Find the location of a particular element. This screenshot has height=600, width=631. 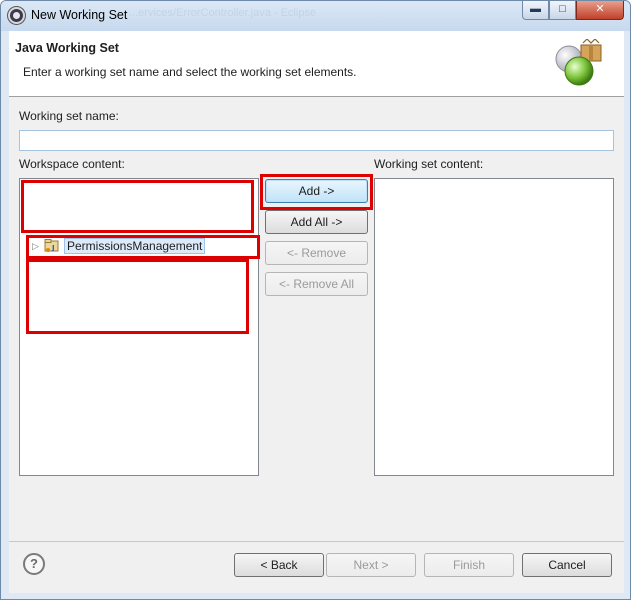

window-title: New Working Set is located at coordinates (79, 15).